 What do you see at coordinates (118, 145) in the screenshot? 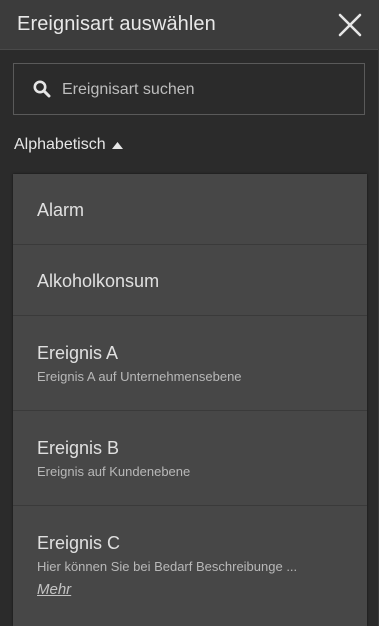
I see `caret-up-icon` at bounding box center [118, 145].